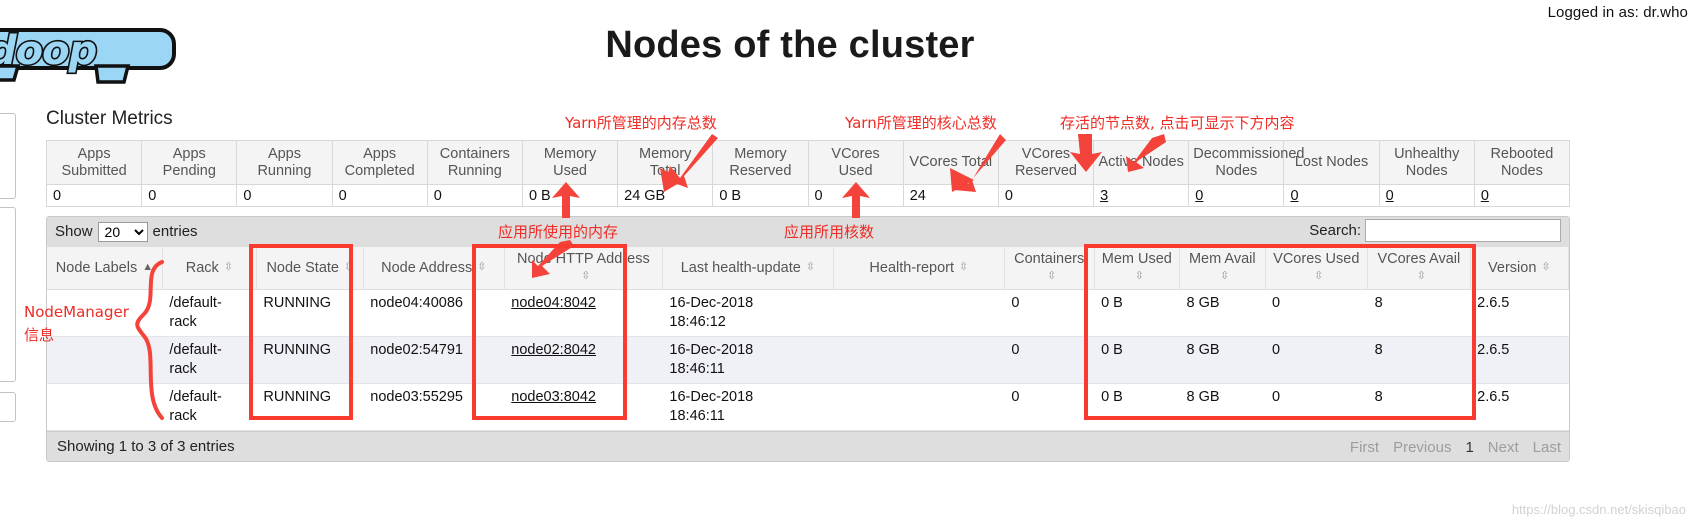 This screenshot has width=1696, height=521. Describe the element at coordinates (474, 162) in the screenshot. I see `cluster-metrics-col-4: Containers Running` at that location.